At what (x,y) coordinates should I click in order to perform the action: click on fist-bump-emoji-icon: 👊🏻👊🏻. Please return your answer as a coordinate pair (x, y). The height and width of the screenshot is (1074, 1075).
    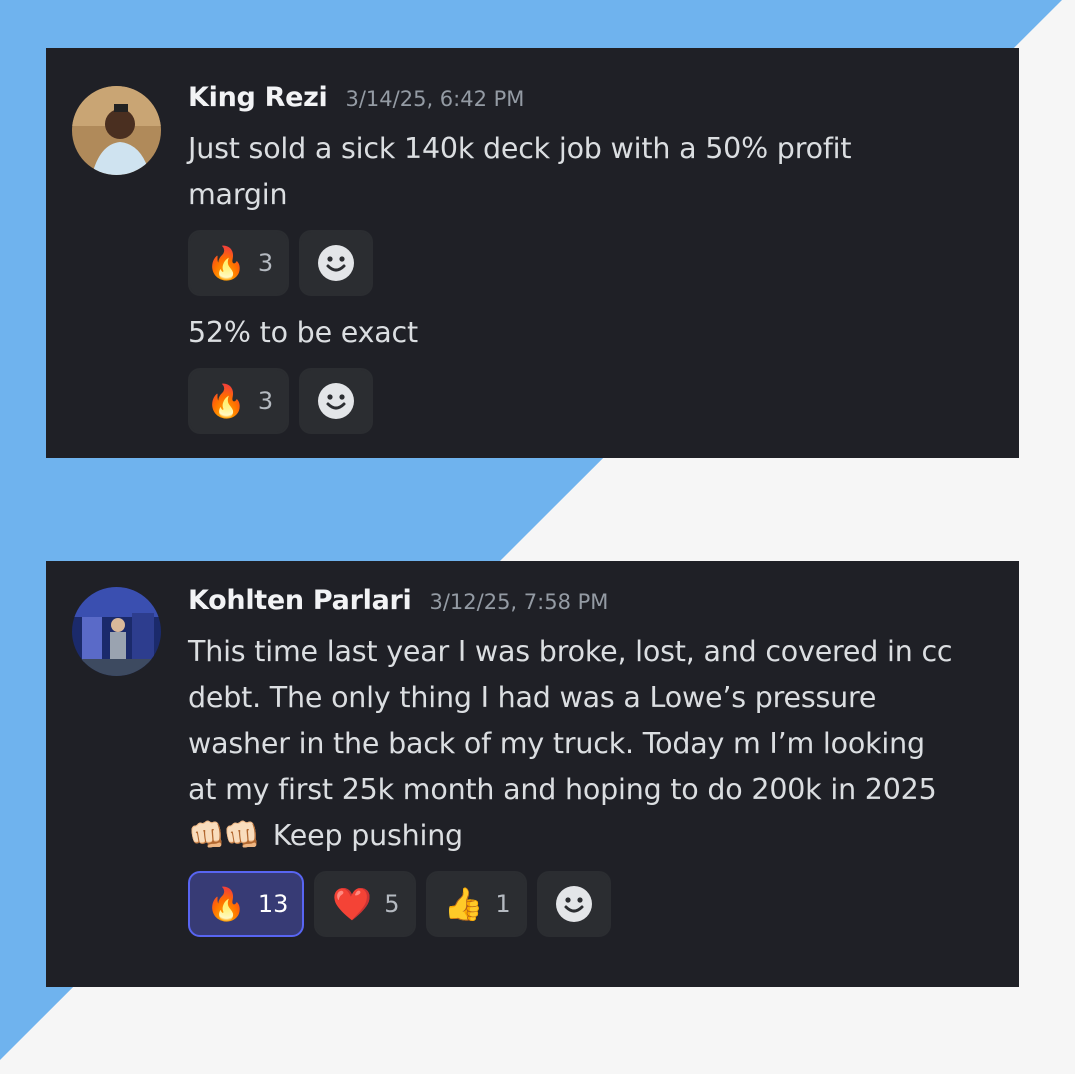
    Looking at the image, I should click on (224, 835).